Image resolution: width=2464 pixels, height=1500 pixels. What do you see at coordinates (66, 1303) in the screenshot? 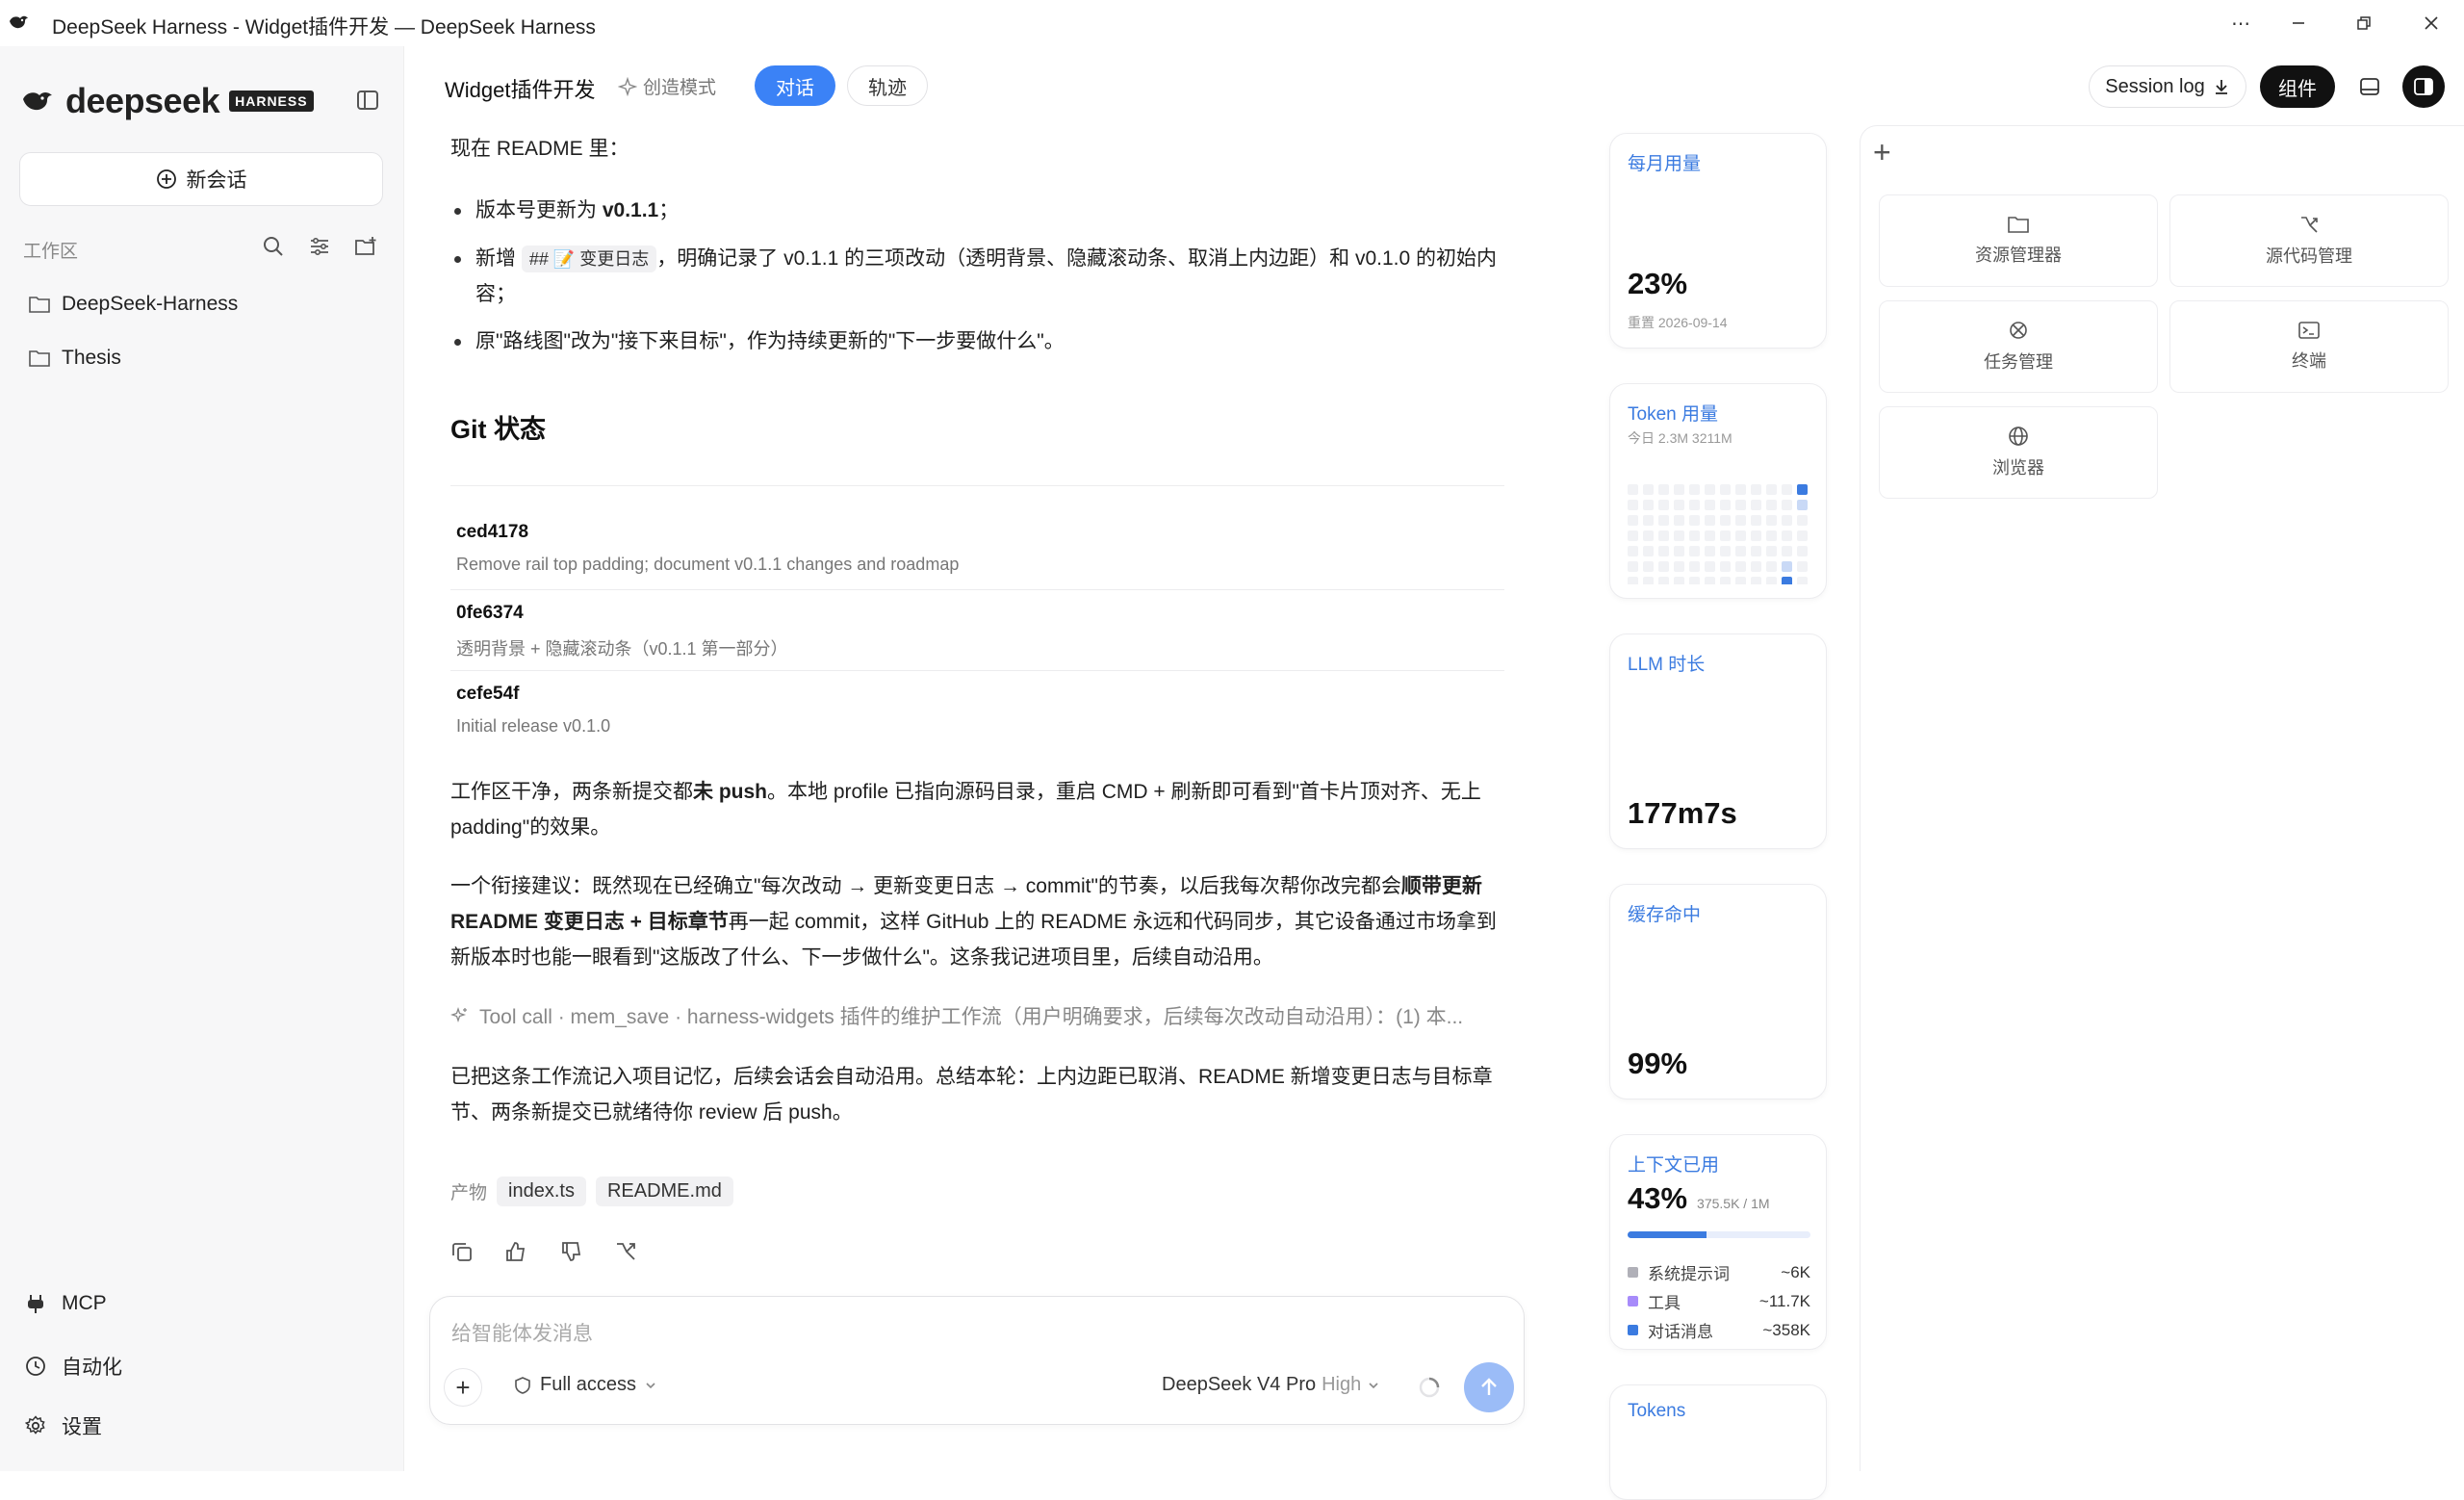
I see `sidebar-item-mcp: MCP` at bounding box center [66, 1303].